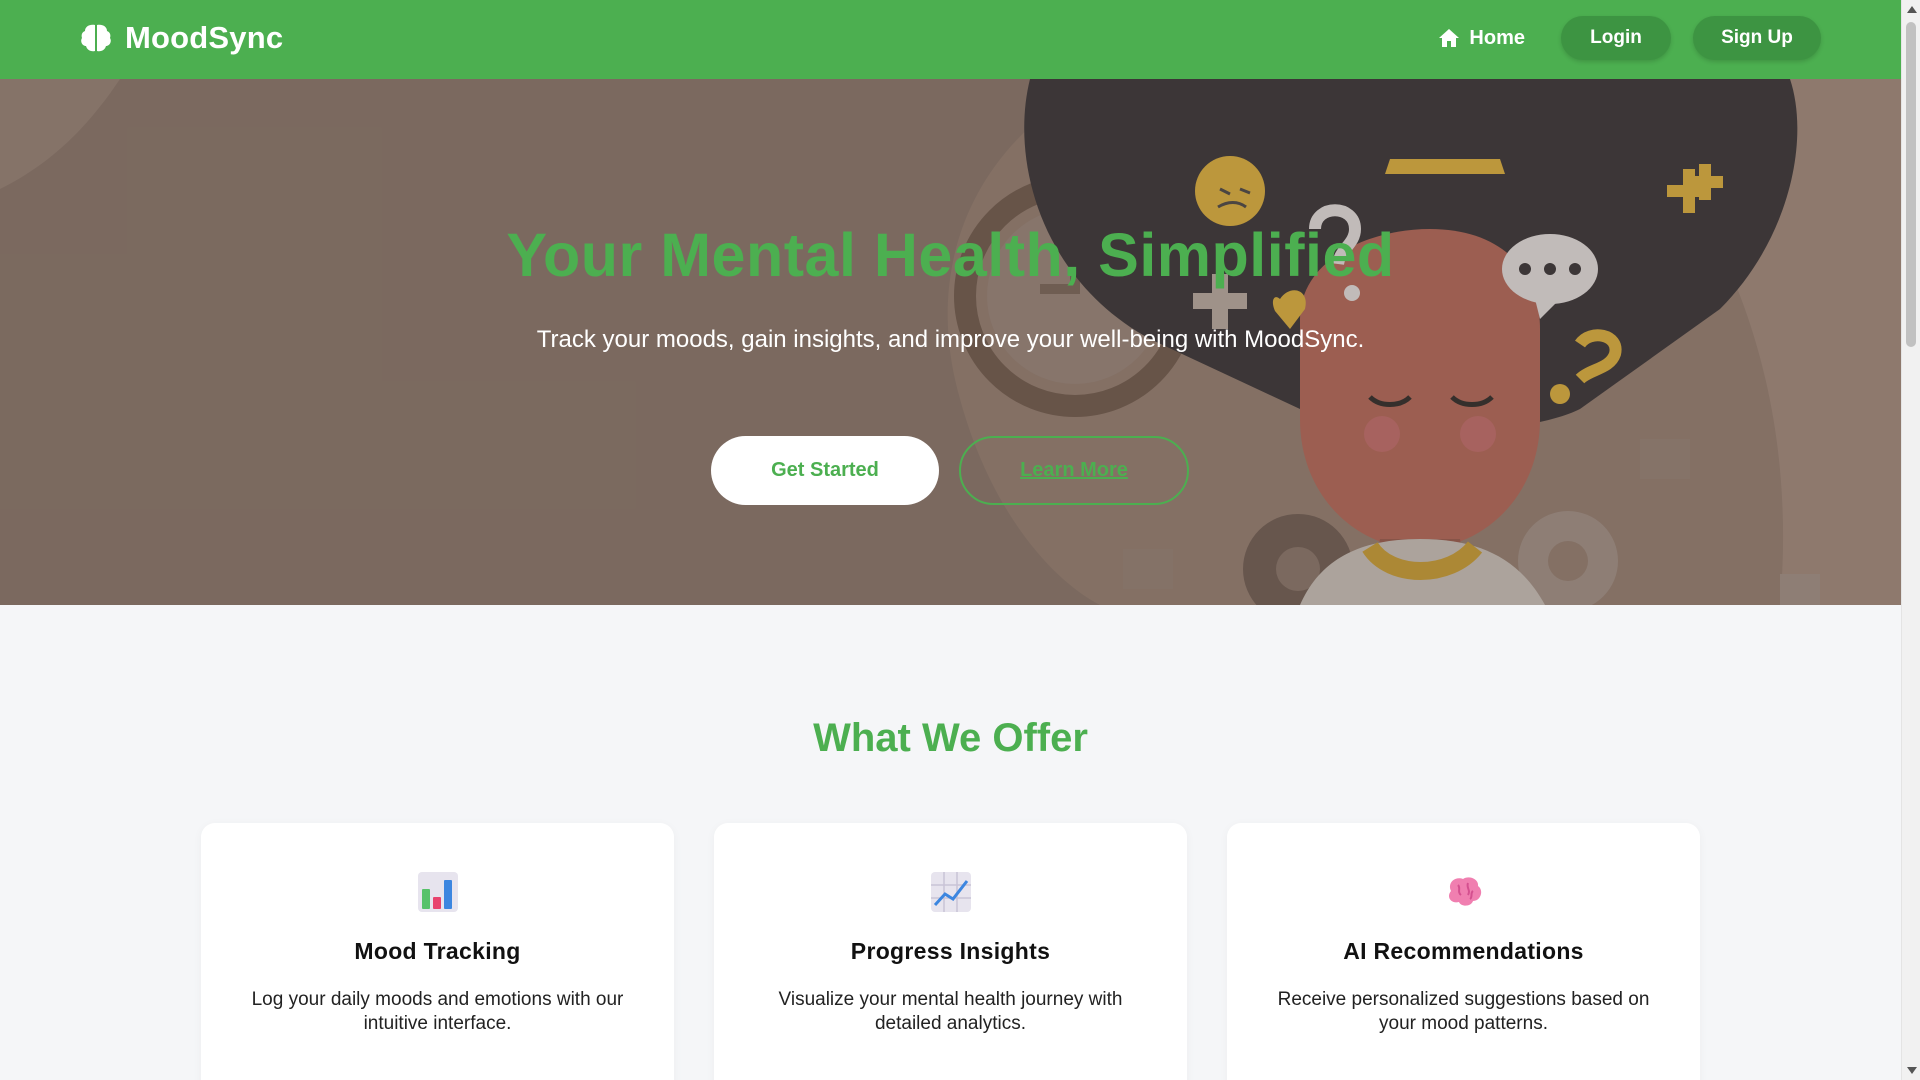  I want to click on brain-logo-icon, so click(96, 38).